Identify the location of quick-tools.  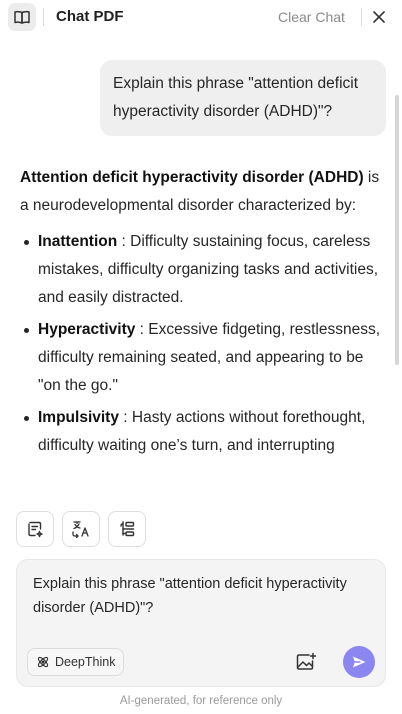
(81, 529).